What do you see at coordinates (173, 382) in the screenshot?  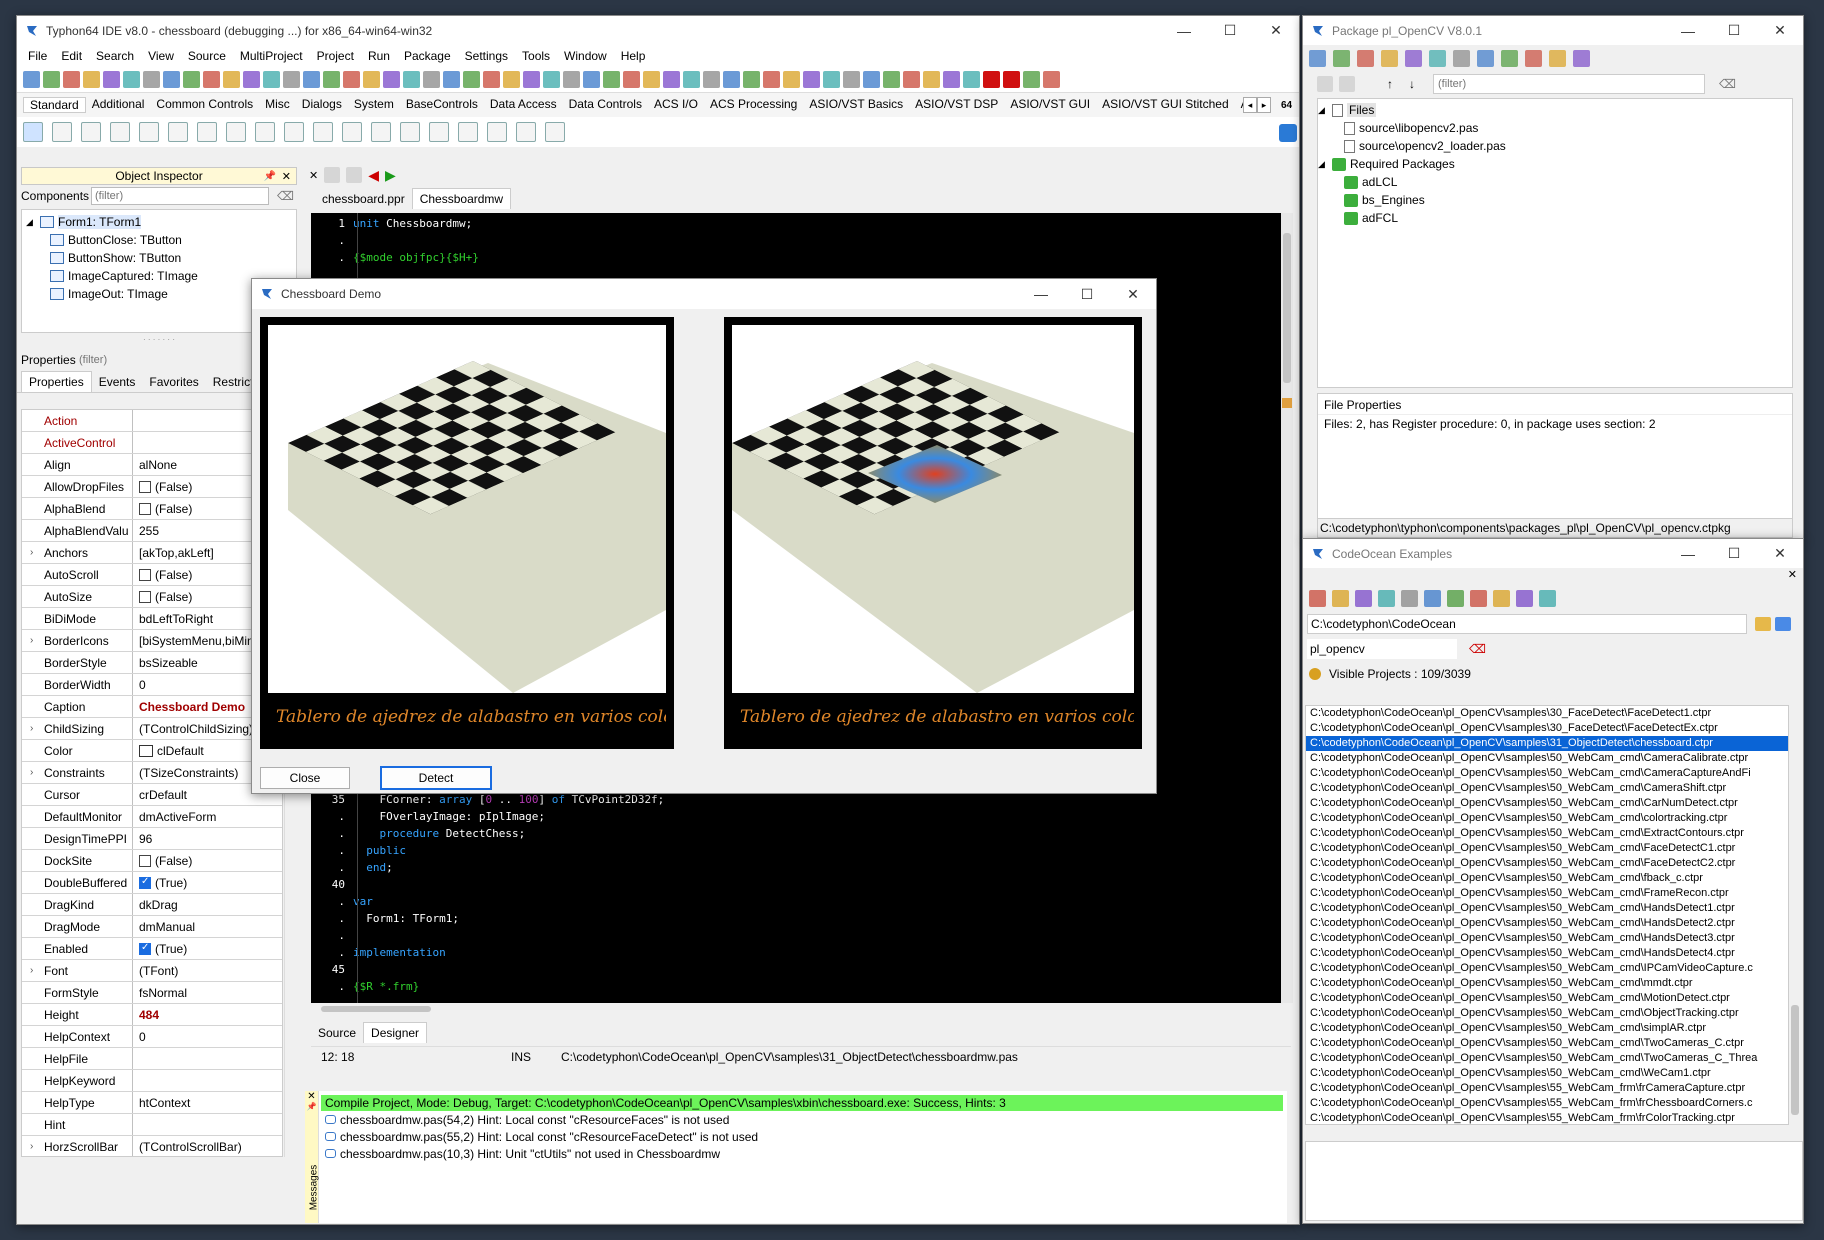 I see `tab-favorites: Favorites` at bounding box center [173, 382].